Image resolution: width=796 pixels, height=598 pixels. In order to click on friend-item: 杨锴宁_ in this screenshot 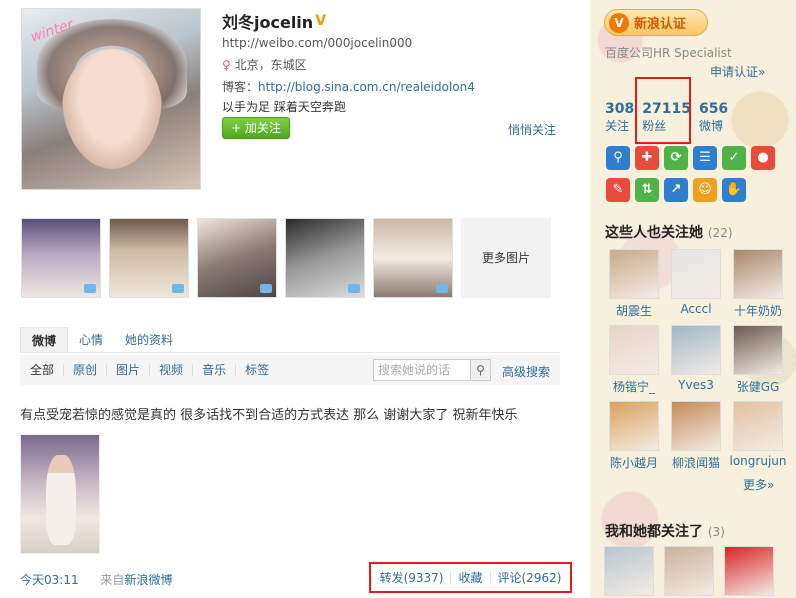, I will do `click(634, 360)`.